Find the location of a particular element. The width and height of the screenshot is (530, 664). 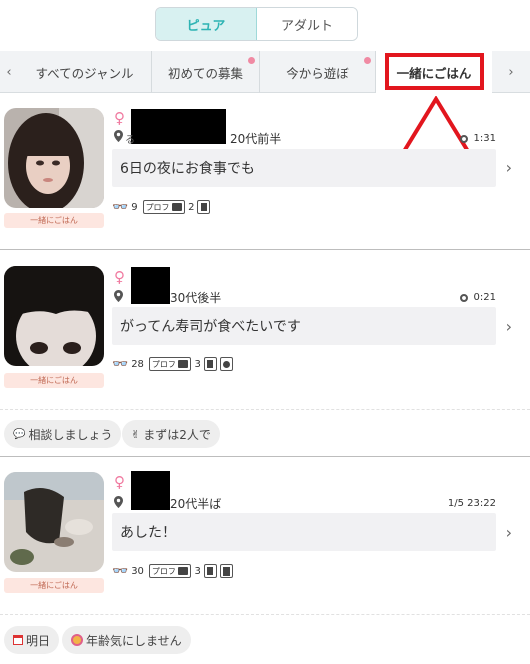

view-count: 9 is located at coordinates (134, 207).